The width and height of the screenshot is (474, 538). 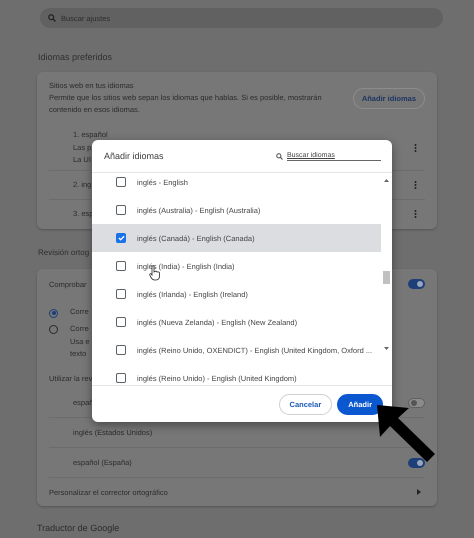 What do you see at coordinates (78, 528) in the screenshot?
I see `section-title: Traductor de Google` at bounding box center [78, 528].